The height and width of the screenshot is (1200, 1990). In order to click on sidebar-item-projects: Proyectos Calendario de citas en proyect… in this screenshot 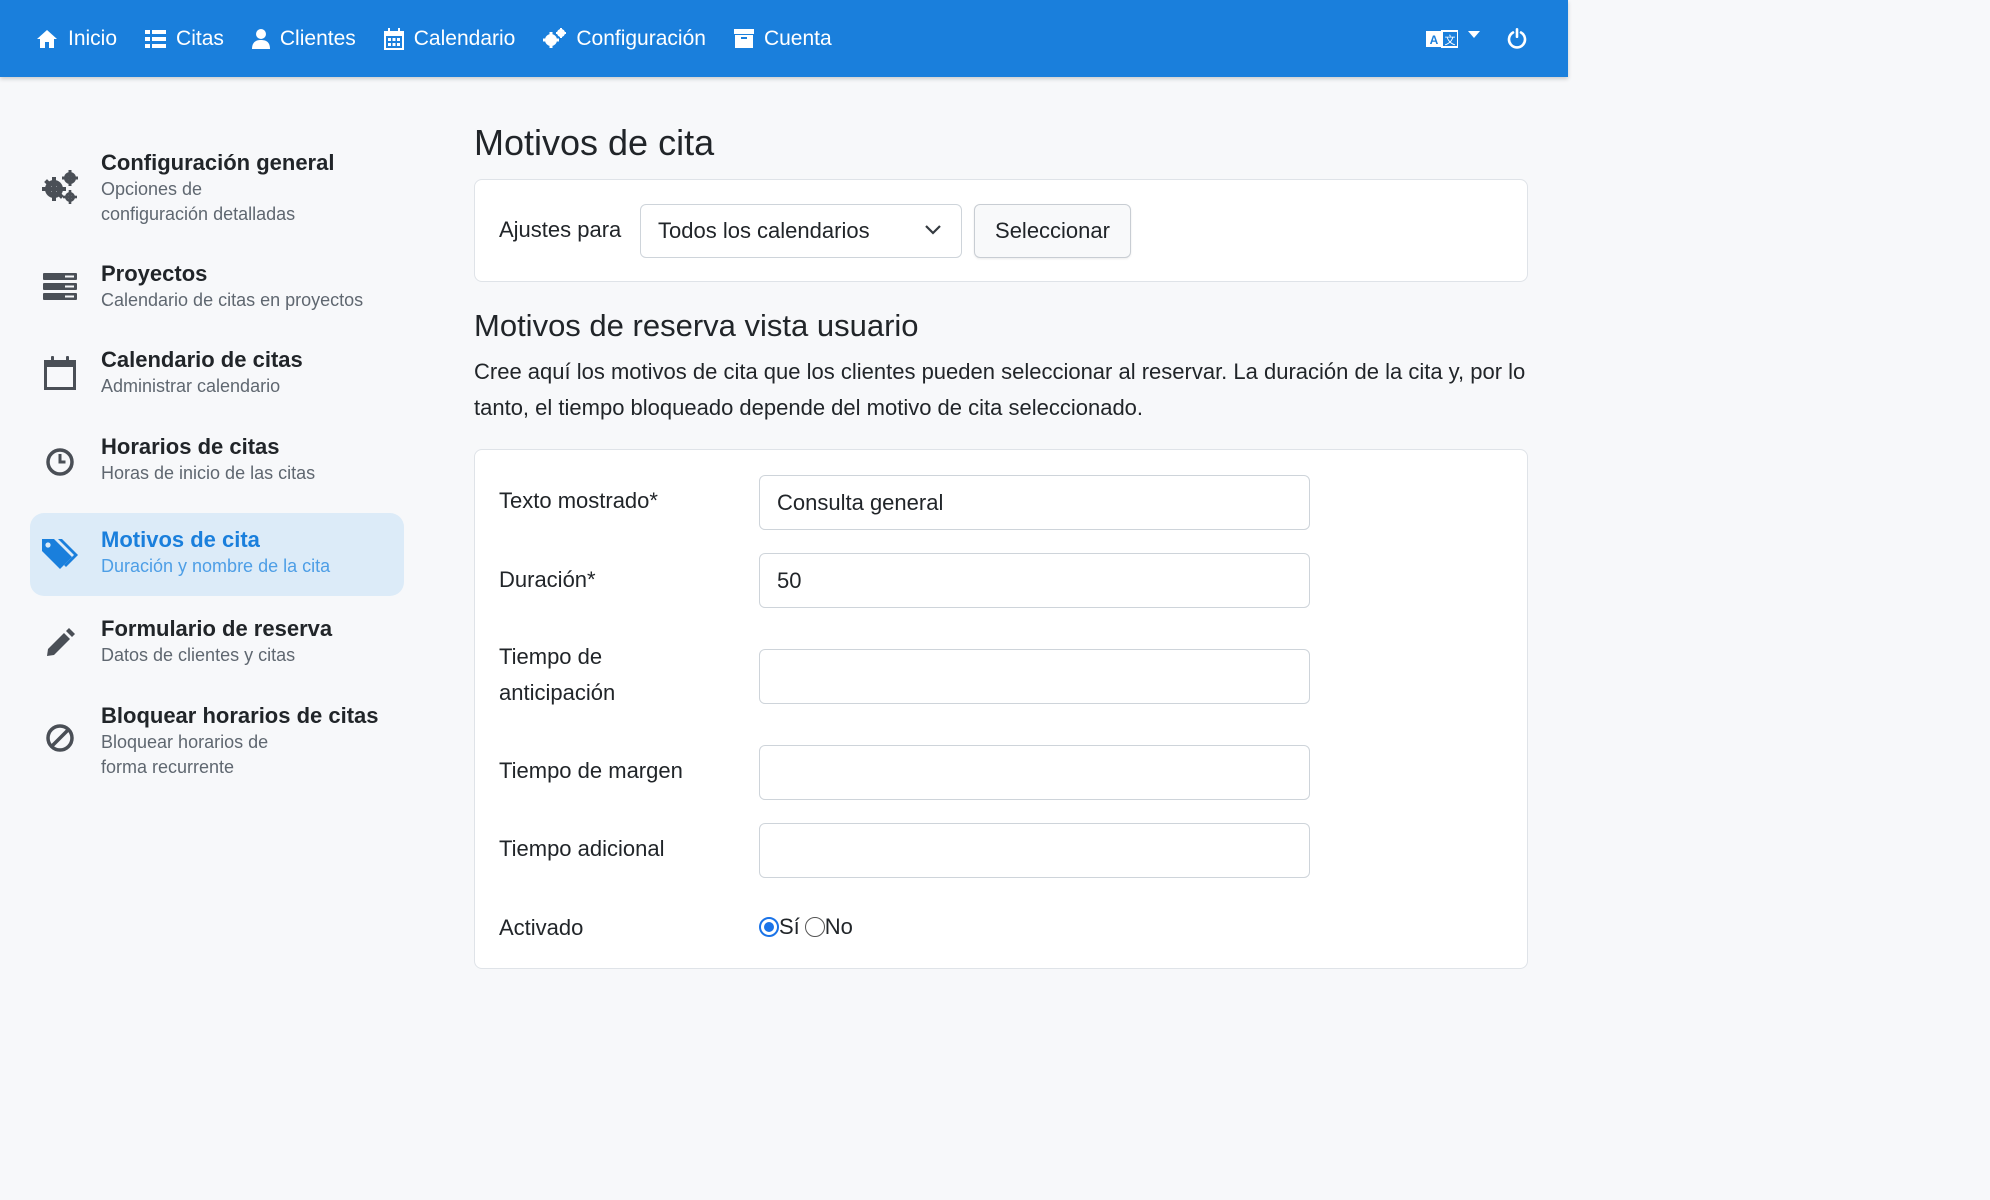, I will do `click(217, 294)`.